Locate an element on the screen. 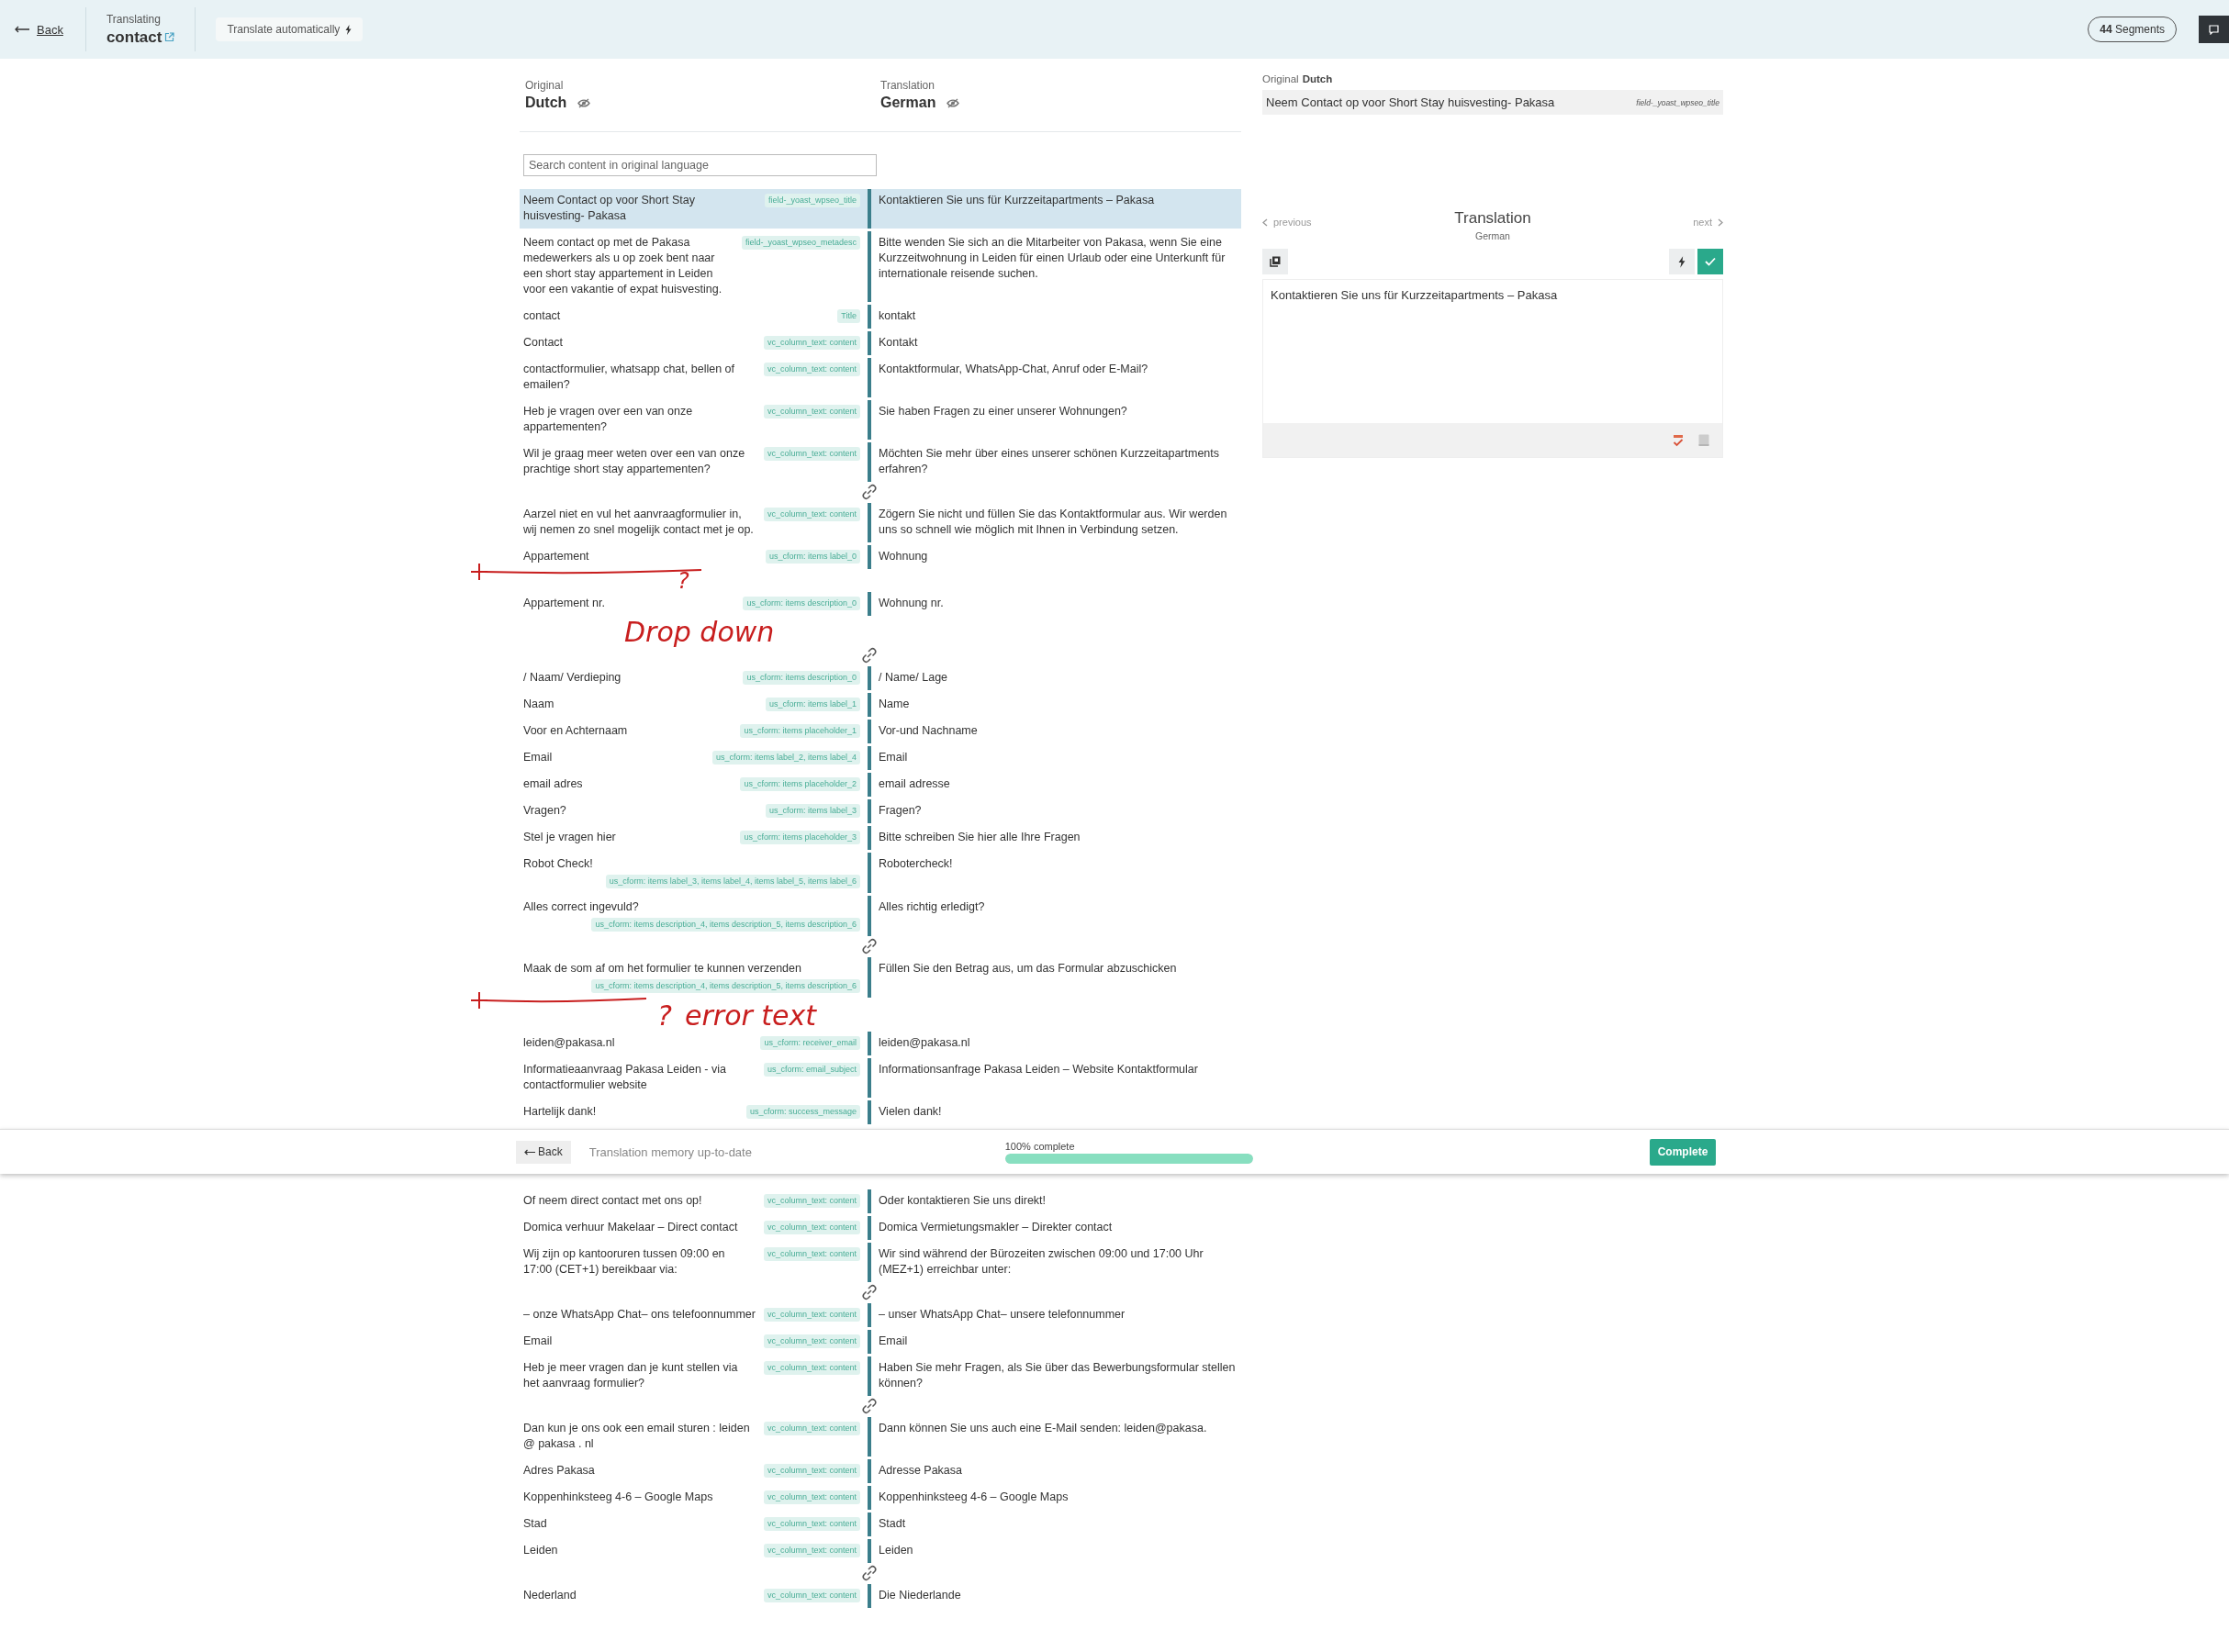 This screenshot has height=1652, width=2229. translation-text: Bitte wenden Sie sich an die Mitarbeiter von Pakasa, wenn Sie eine Kurzzeitwohnung in Leiden für einen Urlaub oder eine Unterkunft für internationale reisende suchen. is located at coordinates (1052, 258).